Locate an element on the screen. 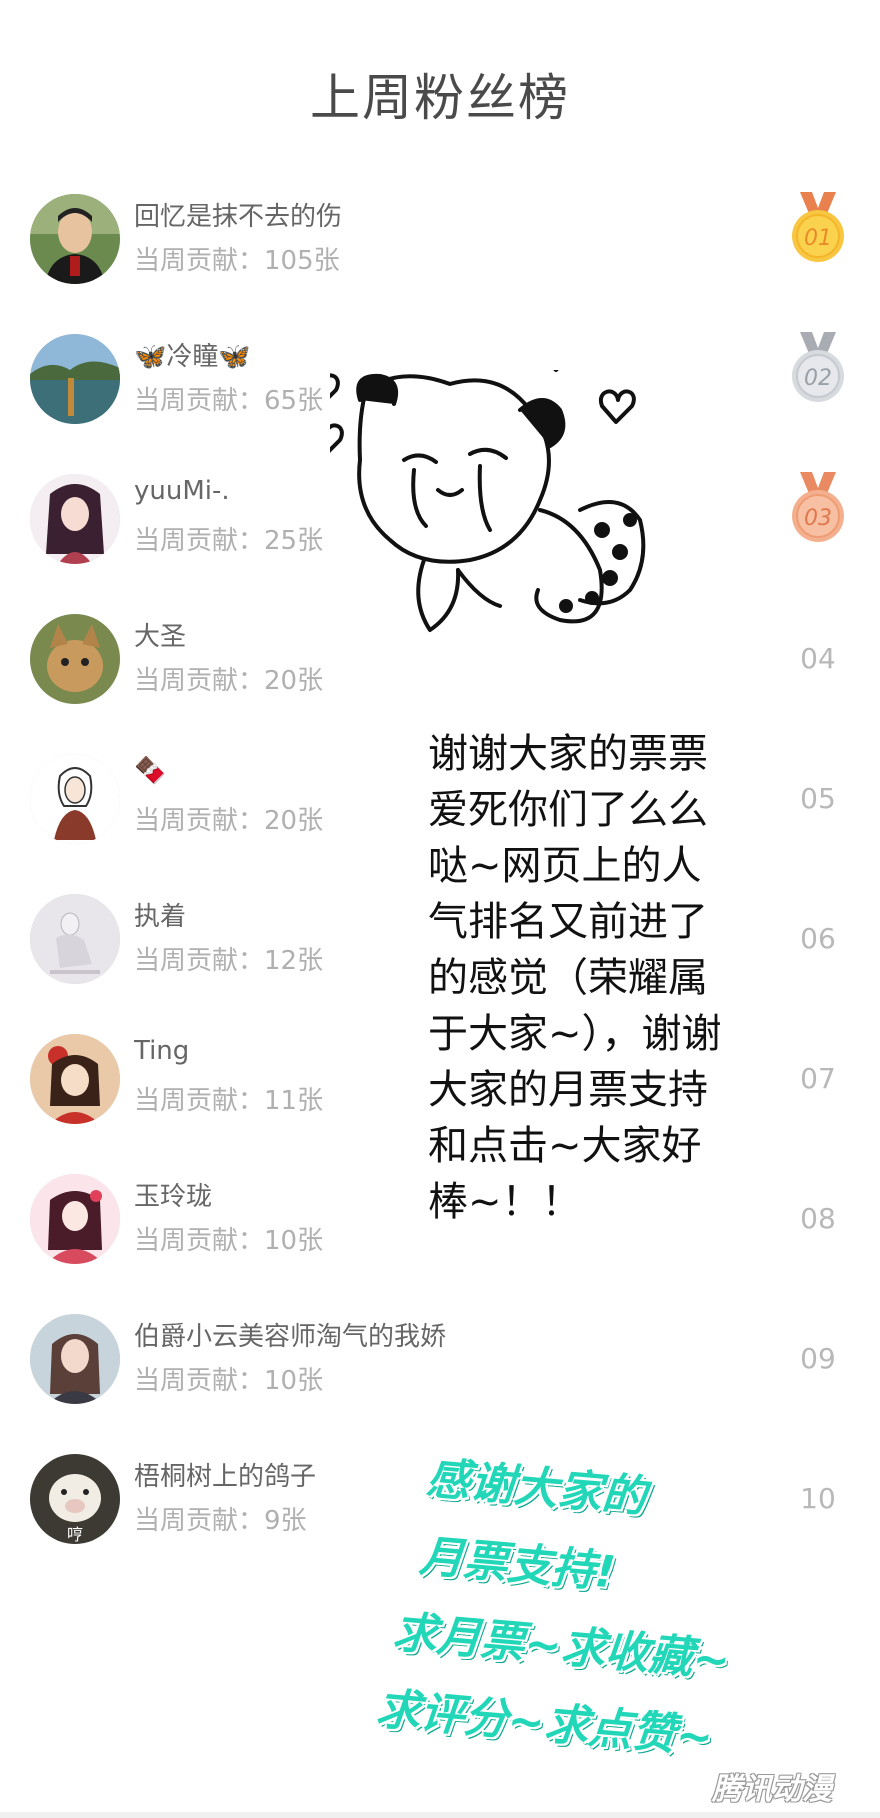 The image size is (880, 1818). watermark-logo: 腾讯动漫 is located at coordinates (772, 1789).